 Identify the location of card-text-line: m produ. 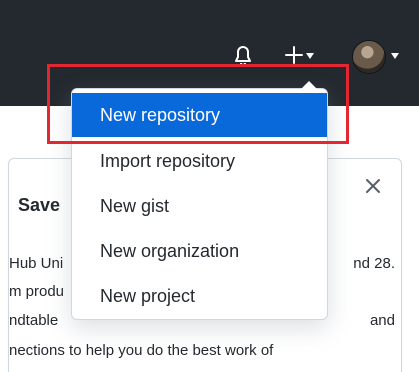
(37, 291).